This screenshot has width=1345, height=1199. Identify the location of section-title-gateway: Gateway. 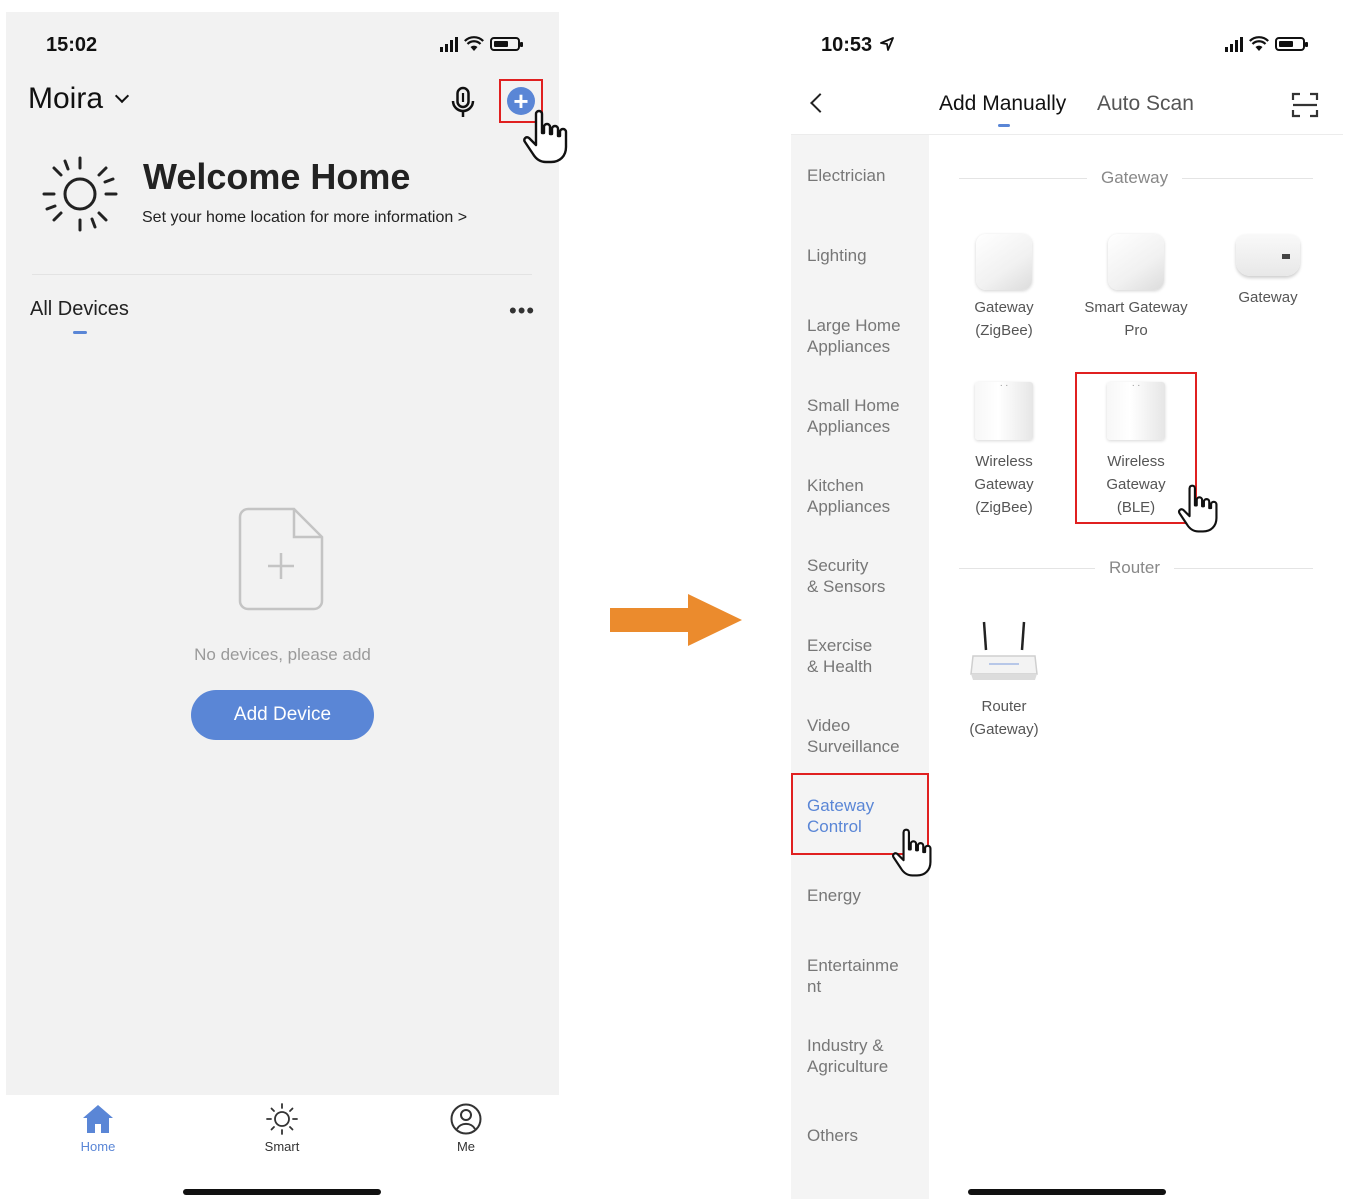
(1135, 178).